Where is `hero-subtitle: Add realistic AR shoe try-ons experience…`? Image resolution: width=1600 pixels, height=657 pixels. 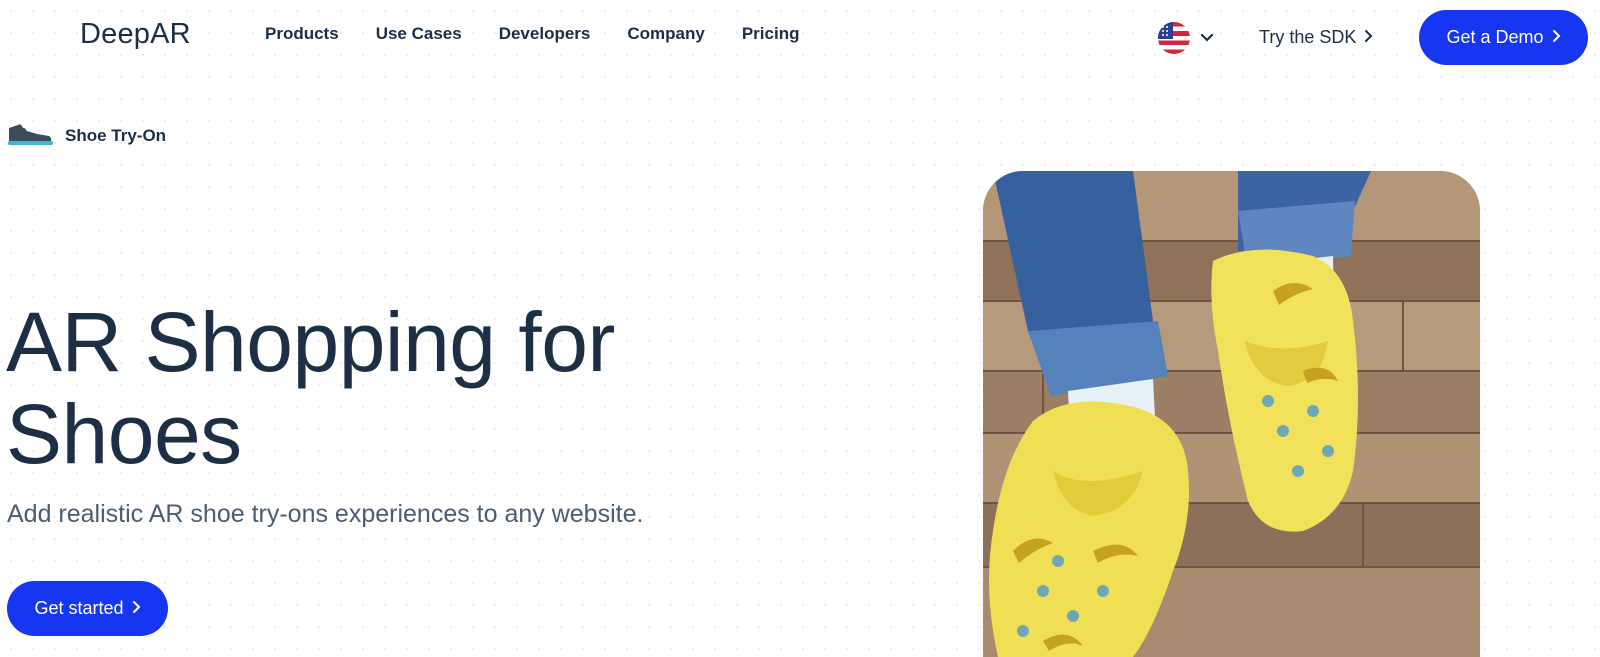
hero-subtitle: Add realistic AR shoe try-ons experience… is located at coordinates (325, 514).